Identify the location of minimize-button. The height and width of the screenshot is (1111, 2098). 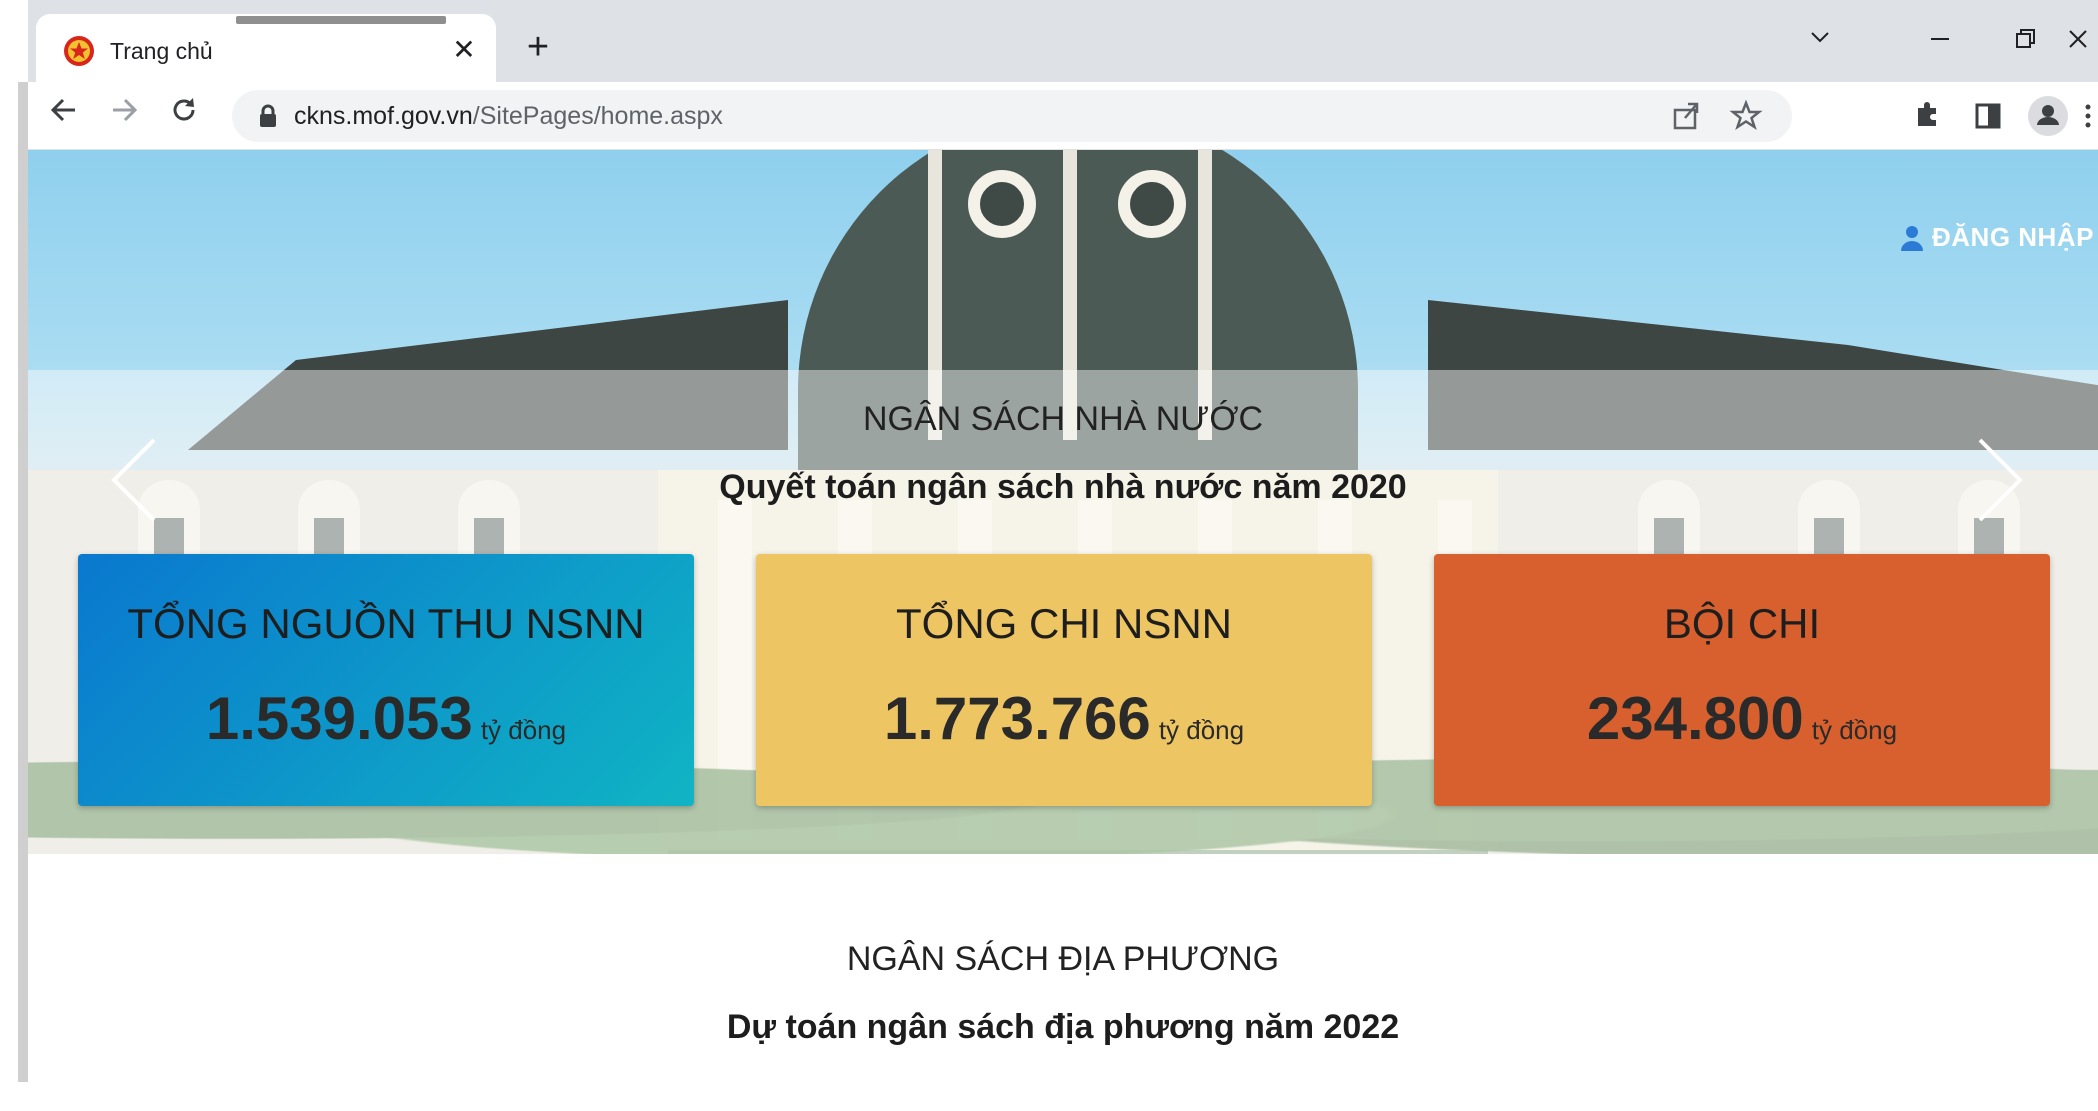
(1940, 42).